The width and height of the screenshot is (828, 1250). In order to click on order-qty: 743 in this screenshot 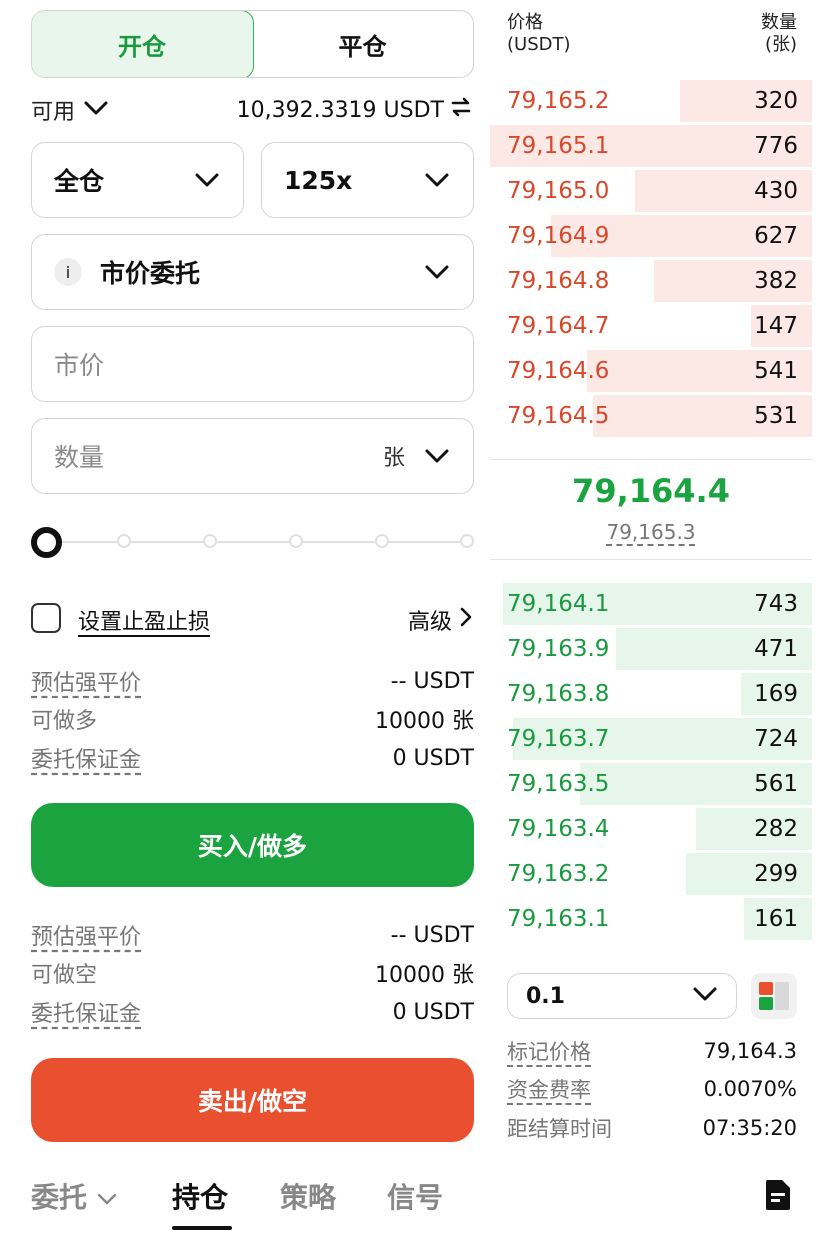, I will do `click(776, 604)`.